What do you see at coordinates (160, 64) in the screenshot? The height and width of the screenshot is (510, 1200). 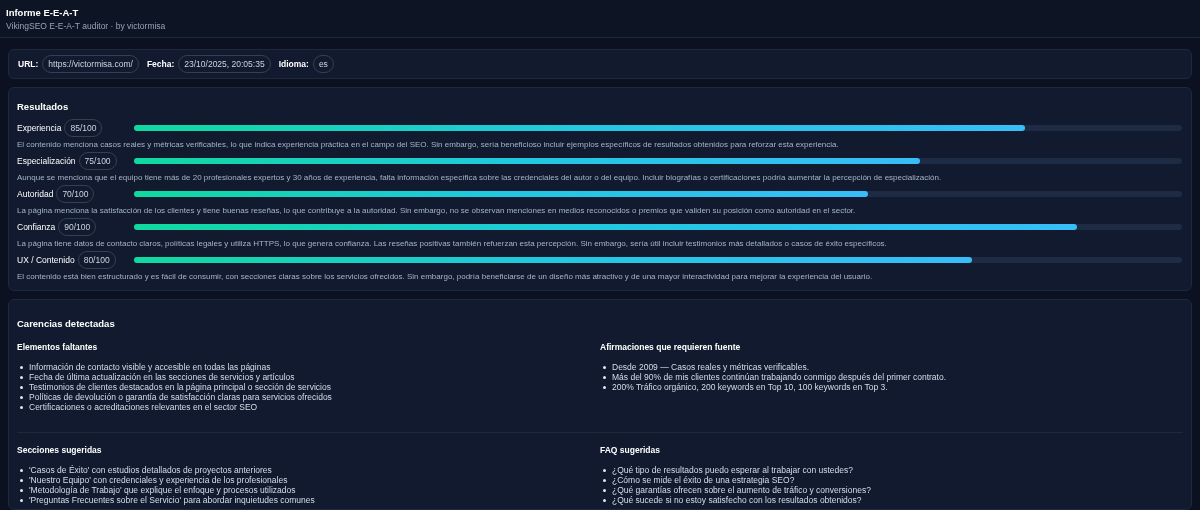 I see `meta-label: Fecha:` at bounding box center [160, 64].